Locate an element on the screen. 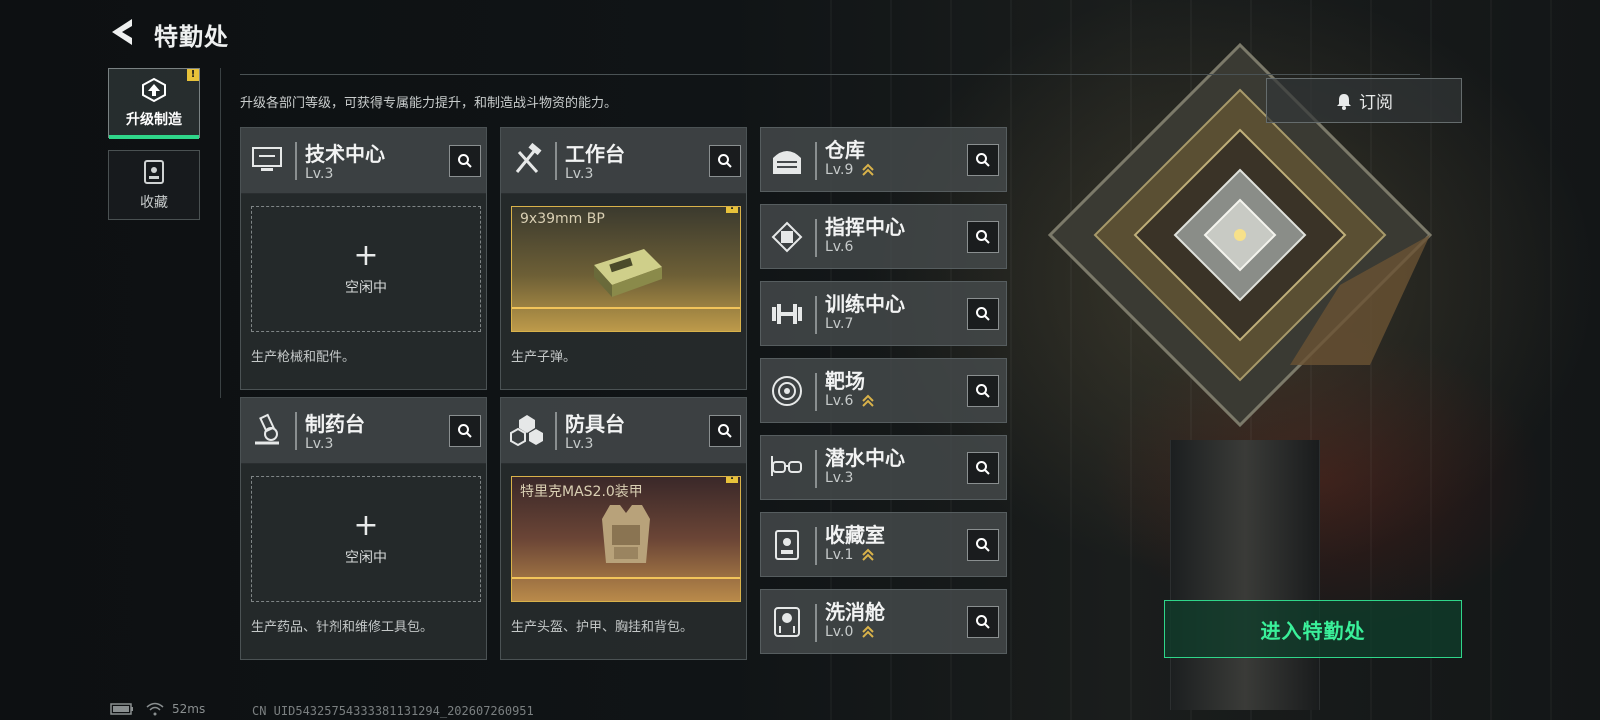  facility-name: 指挥中心 is located at coordinates (865, 227).